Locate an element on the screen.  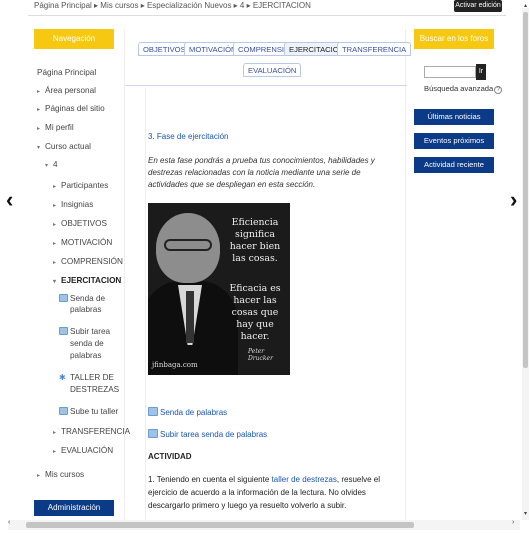
nav-item-subir-tarea-cont-2: palabras is located at coordinates (85, 356).